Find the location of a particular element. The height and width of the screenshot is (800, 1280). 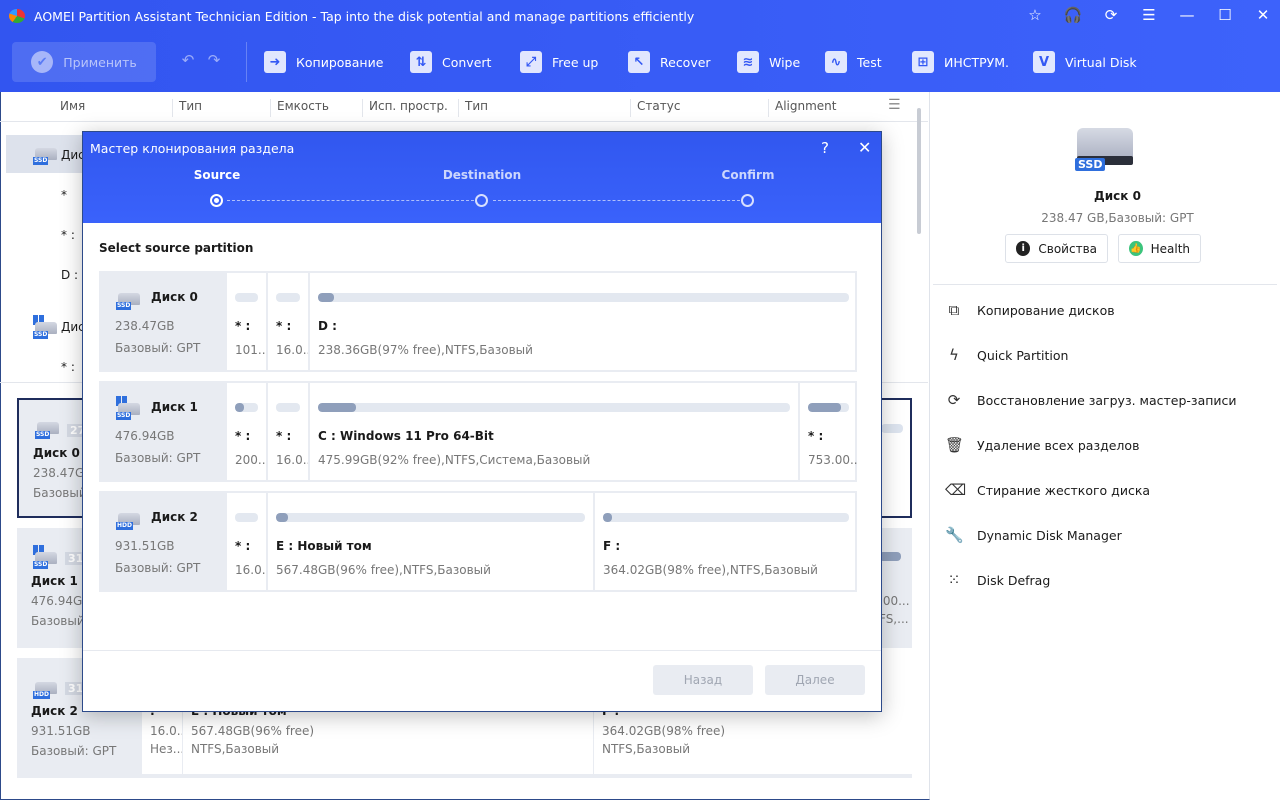

eraser-icon: ⌫ is located at coordinates (956, 490).